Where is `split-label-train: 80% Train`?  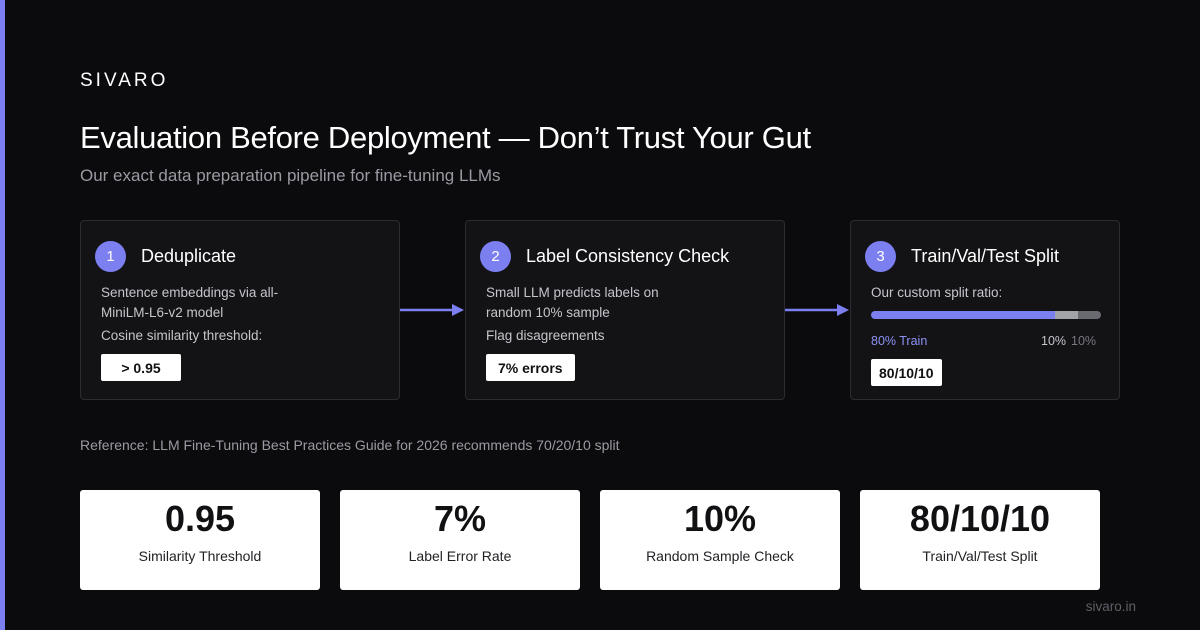
split-label-train: 80% Train is located at coordinates (899, 341).